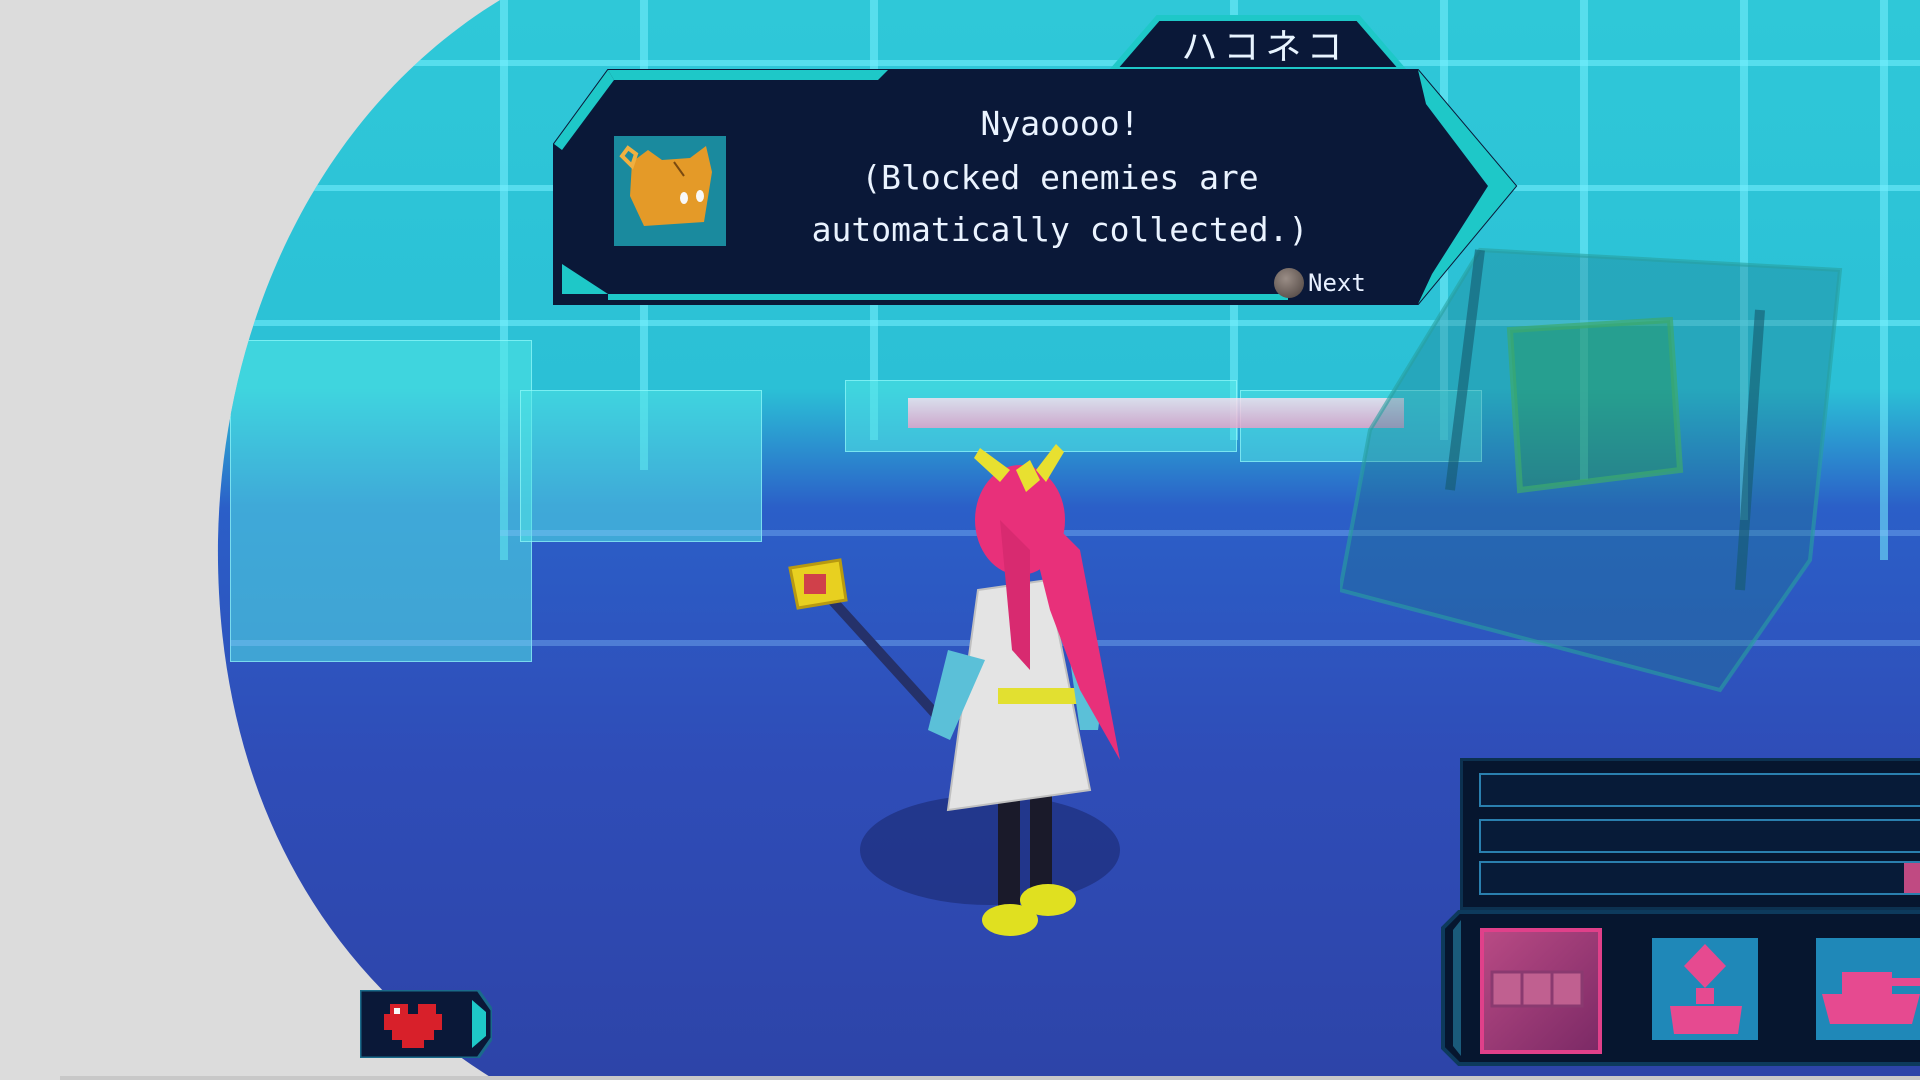  Describe the element at coordinates (1912, 878) in the screenshot. I see `status-bar-3-fill` at that location.